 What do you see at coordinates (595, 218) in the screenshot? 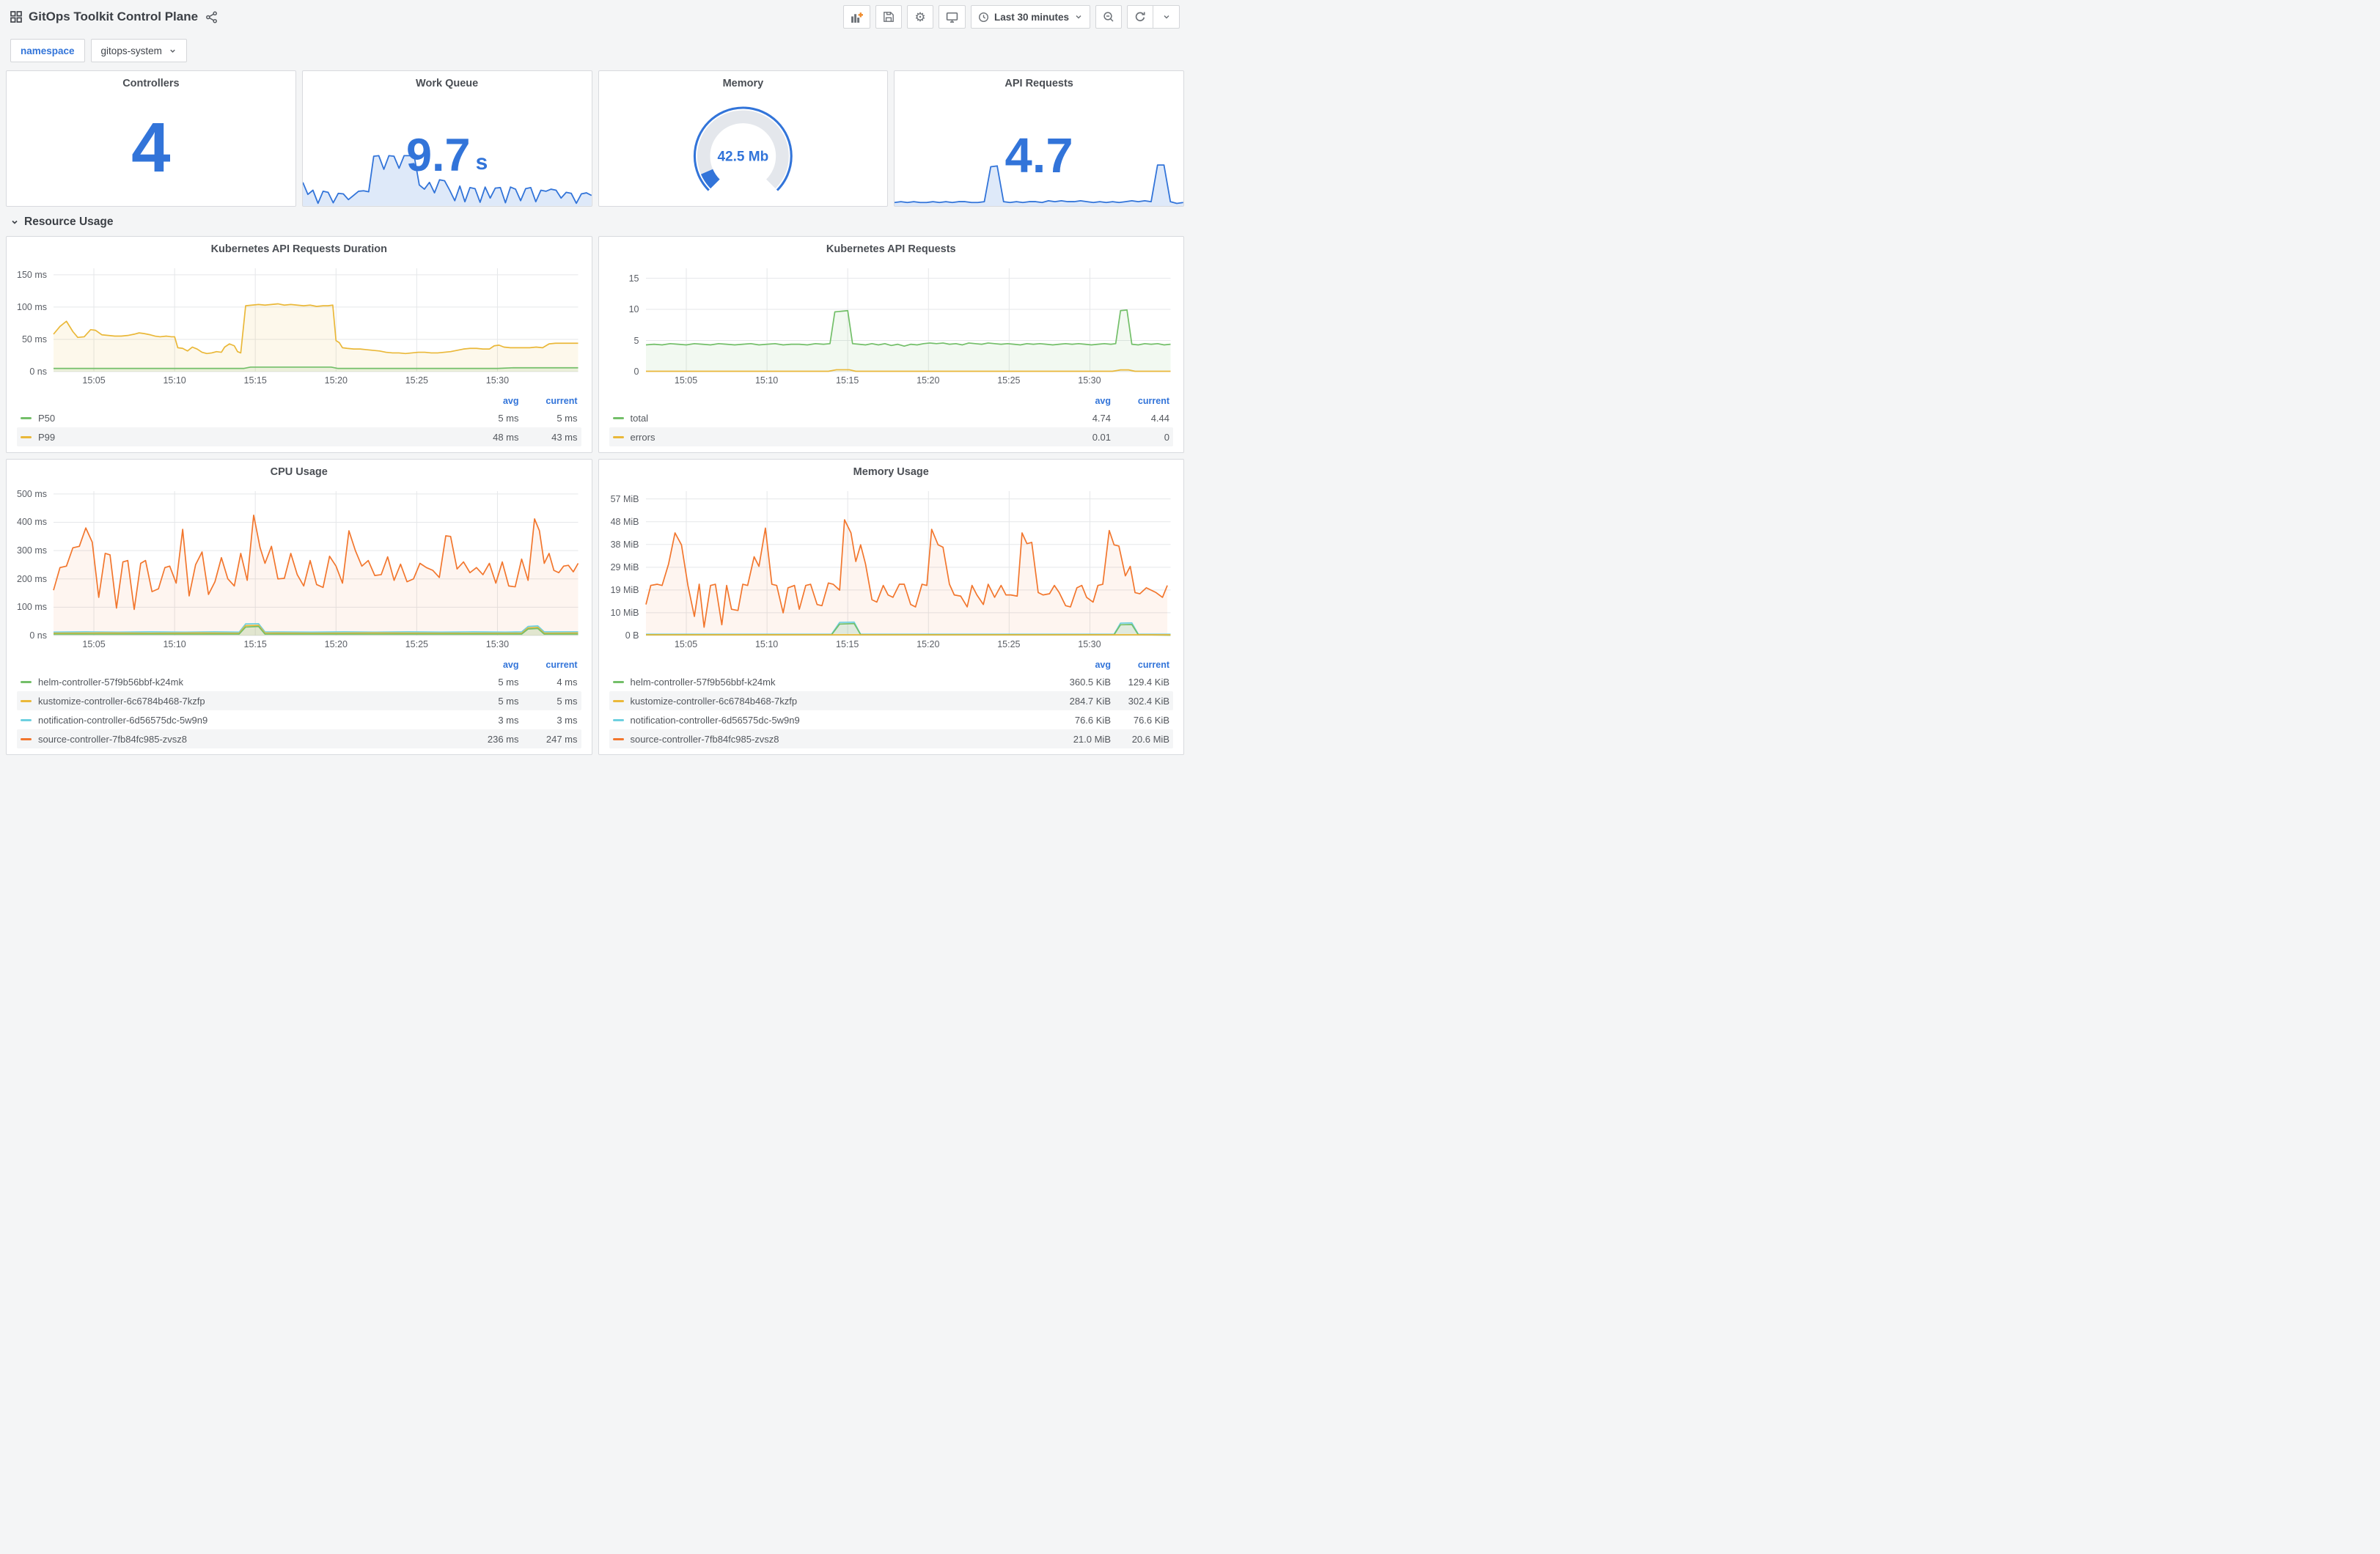
I see `section-resource-usage: Resource Usage` at bounding box center [595, 218].